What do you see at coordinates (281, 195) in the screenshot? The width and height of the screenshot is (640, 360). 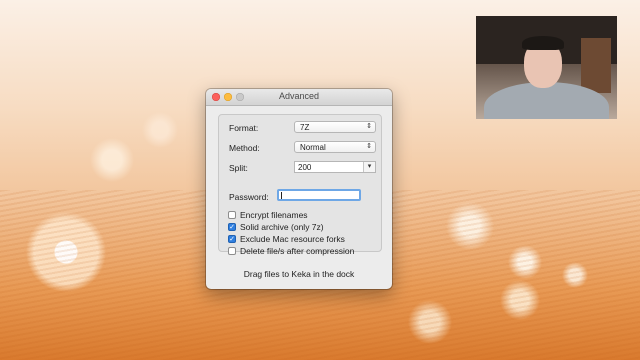 I see `text-caret` at bounding box center [281, 195].